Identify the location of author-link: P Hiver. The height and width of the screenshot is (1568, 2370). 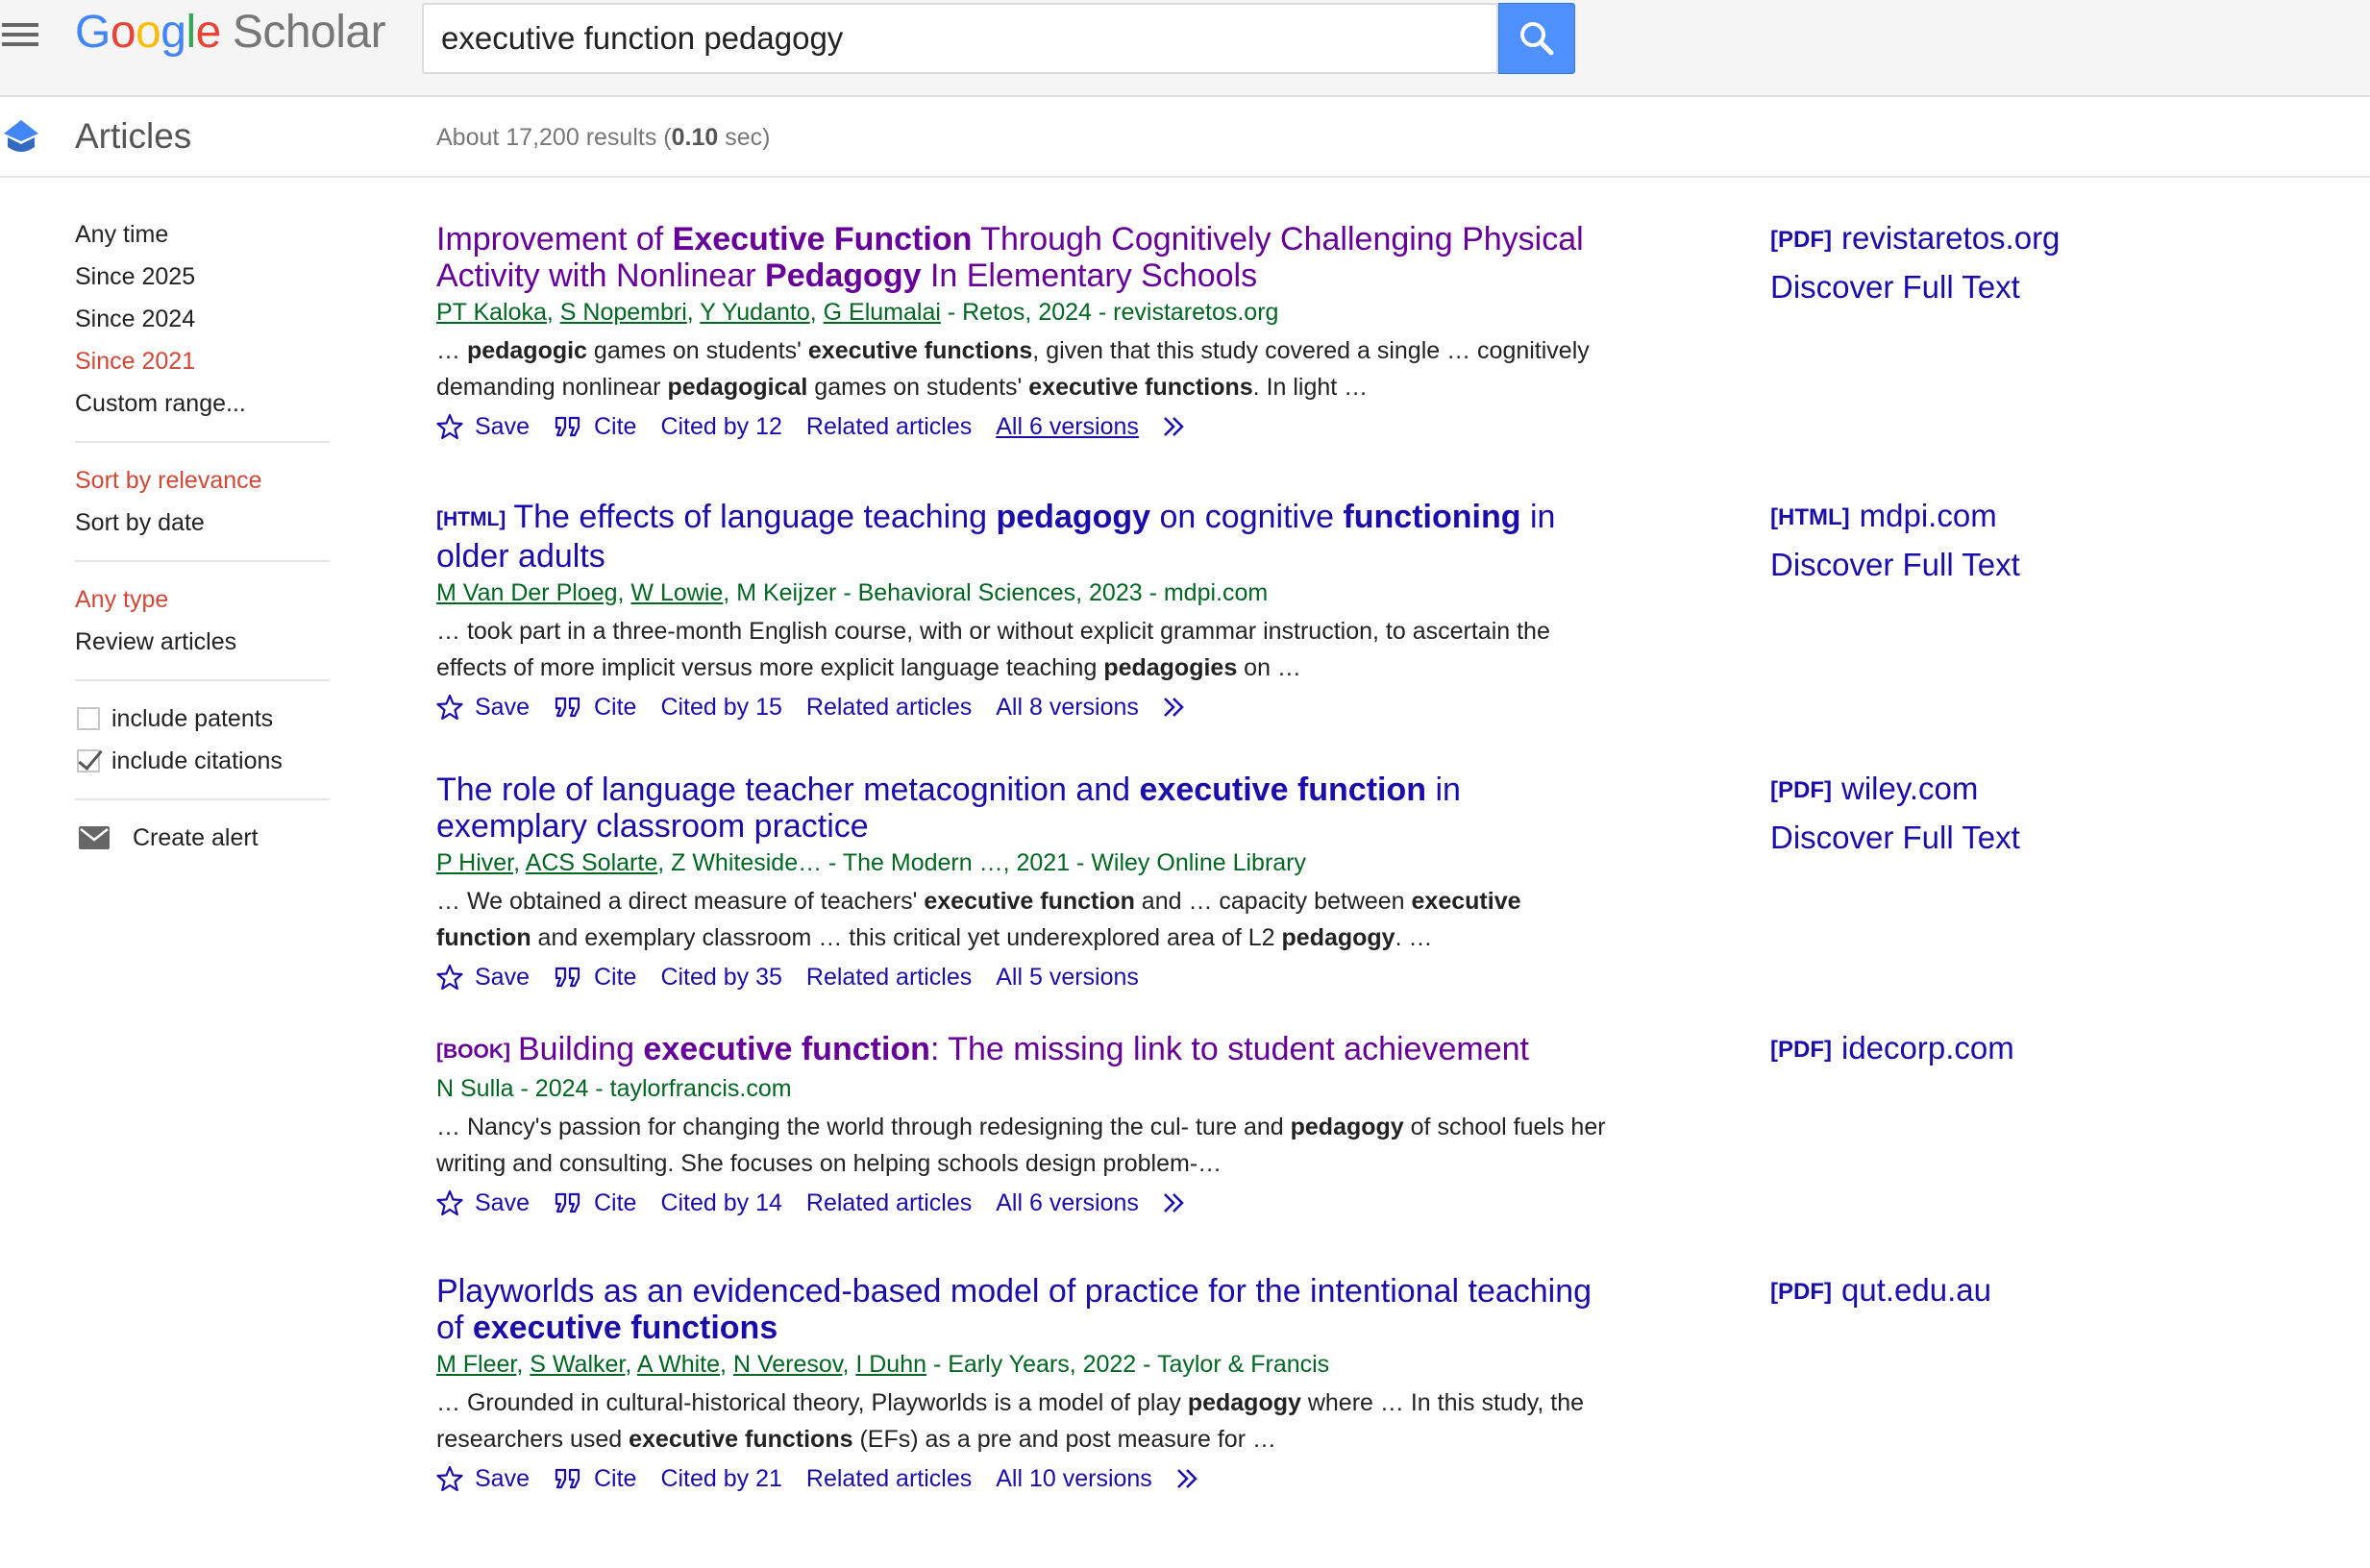
(474, 863).